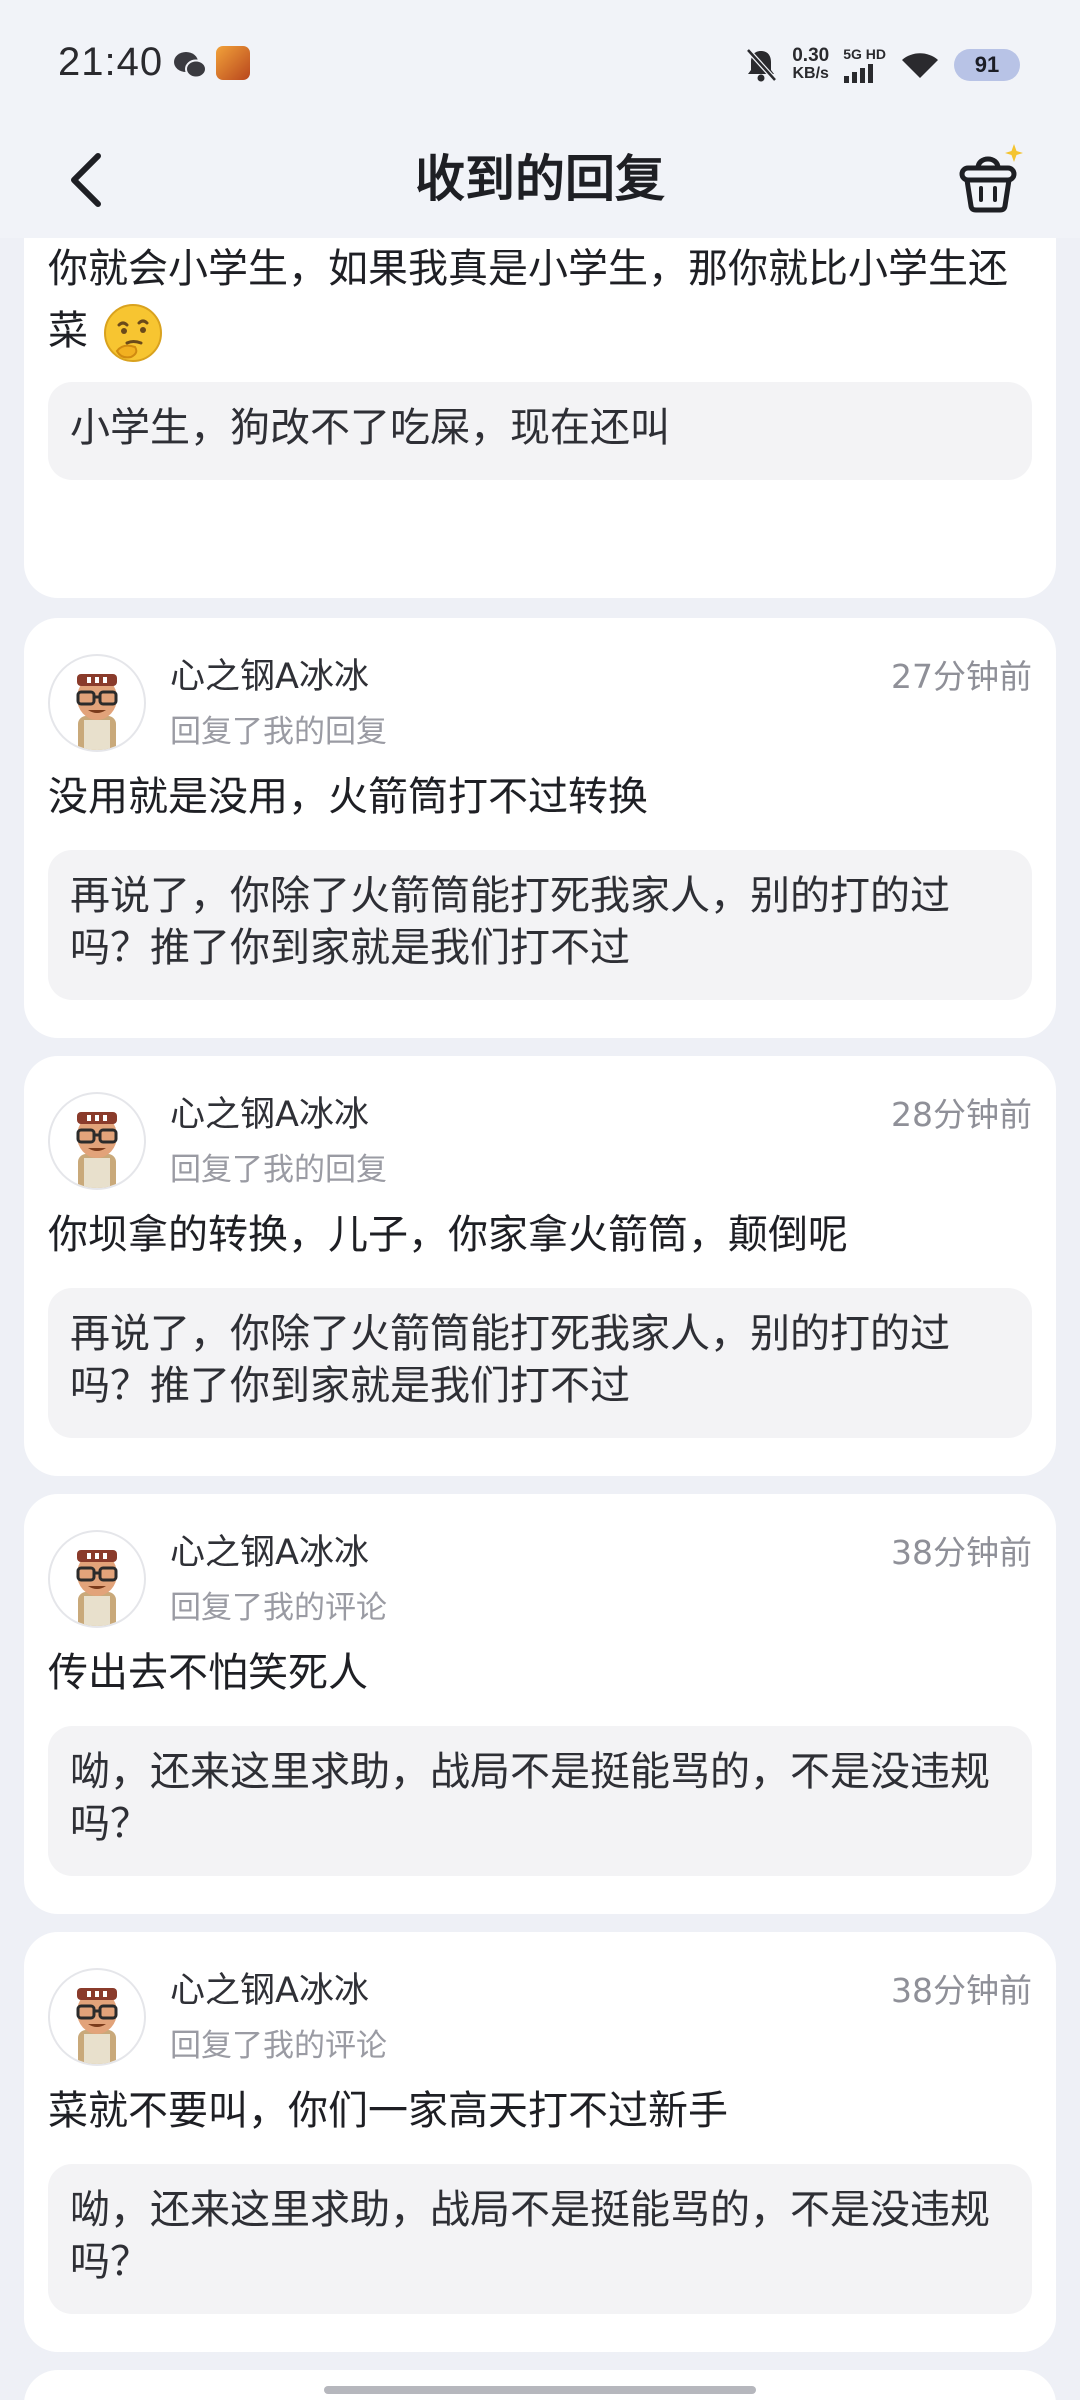  Describe the element at coordinates (990, 180) in the screenshot. I see `basket-sparkle-icon` at that location.